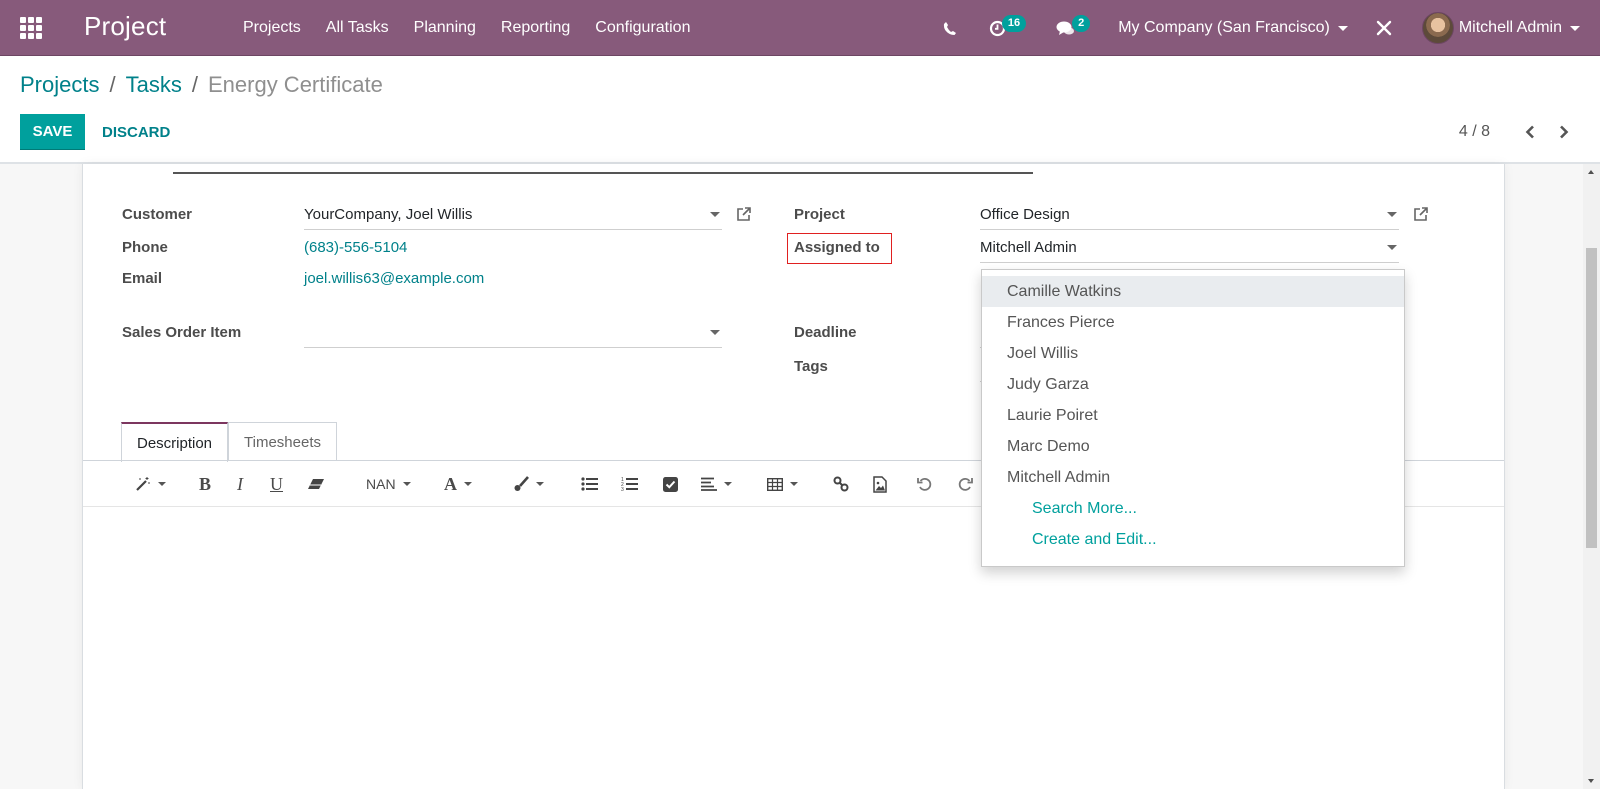 The width and height of the screenshot is (1600, 789). I want to click on numbered-list-button: 123, so click(629, 484).